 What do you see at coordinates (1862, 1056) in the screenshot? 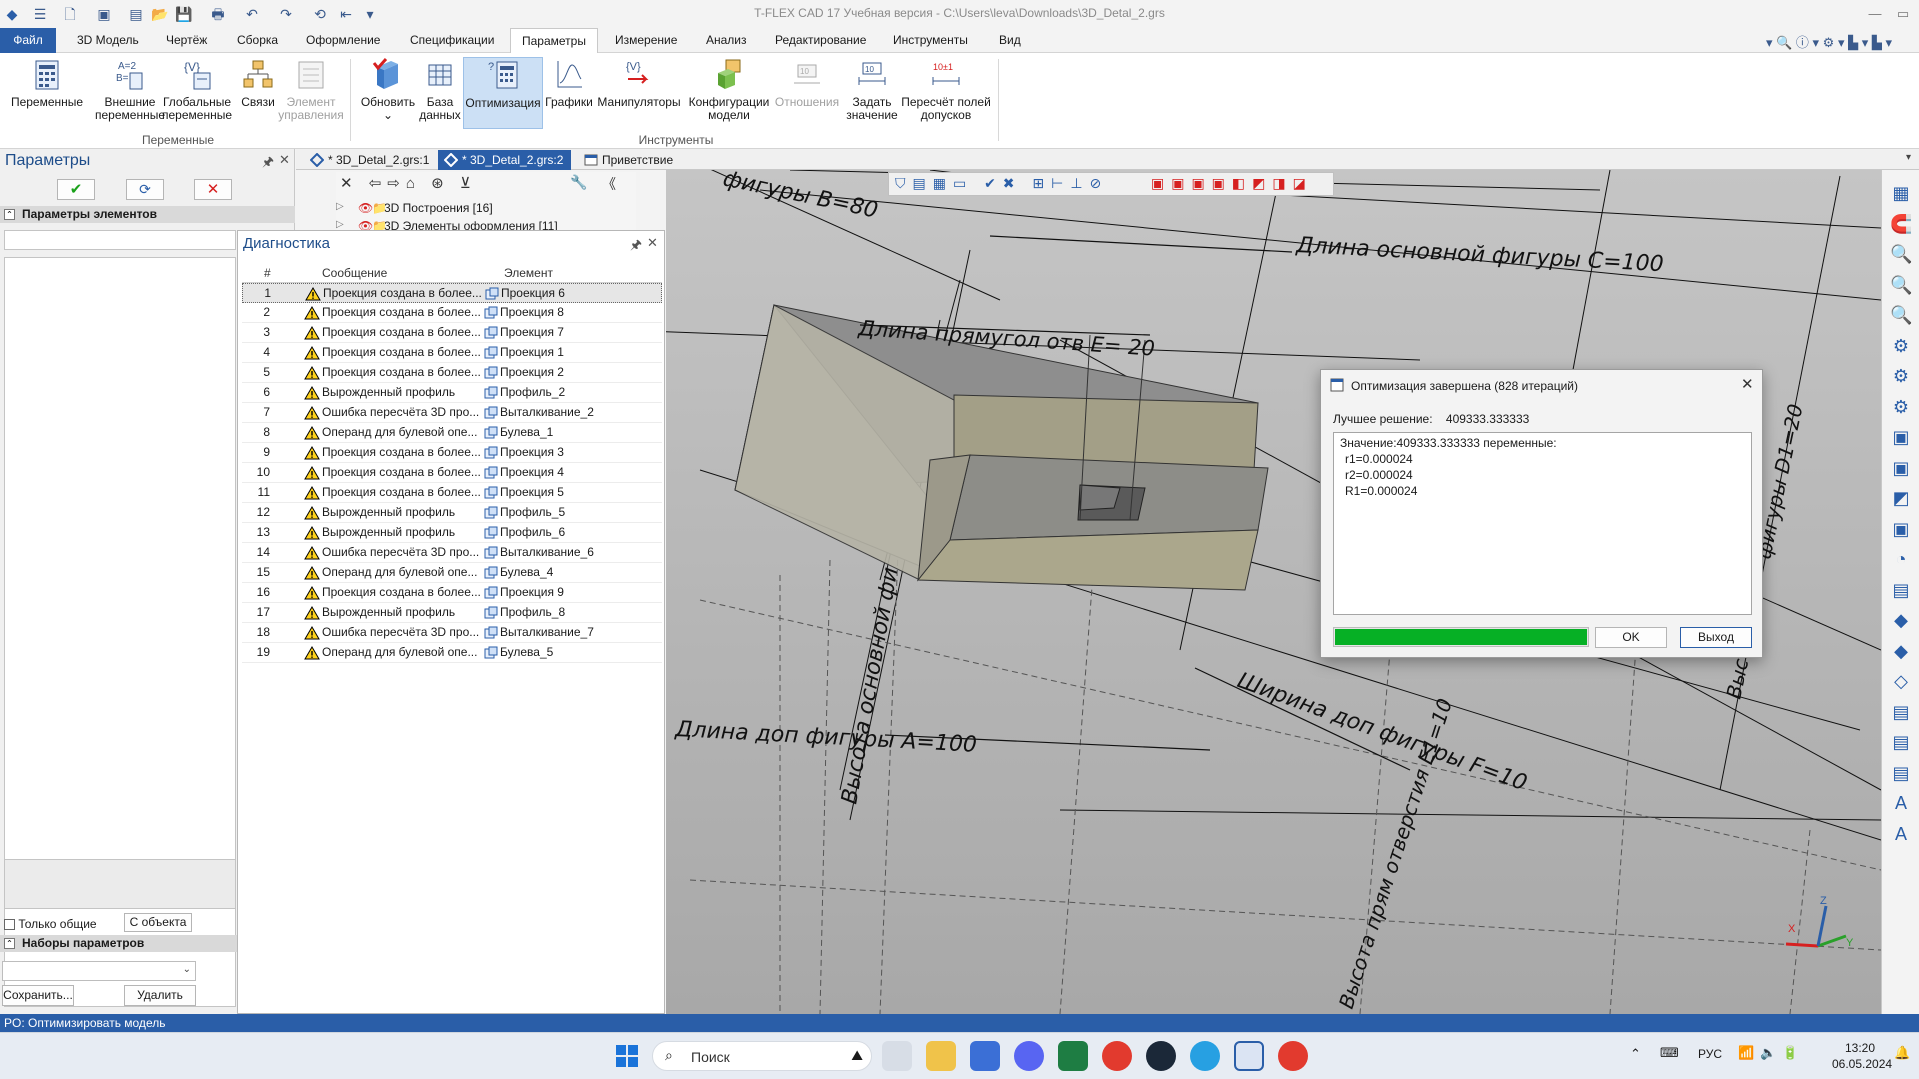
I see `clock: 13:20 06.05.2024` at bounding box center [1862, 1056].